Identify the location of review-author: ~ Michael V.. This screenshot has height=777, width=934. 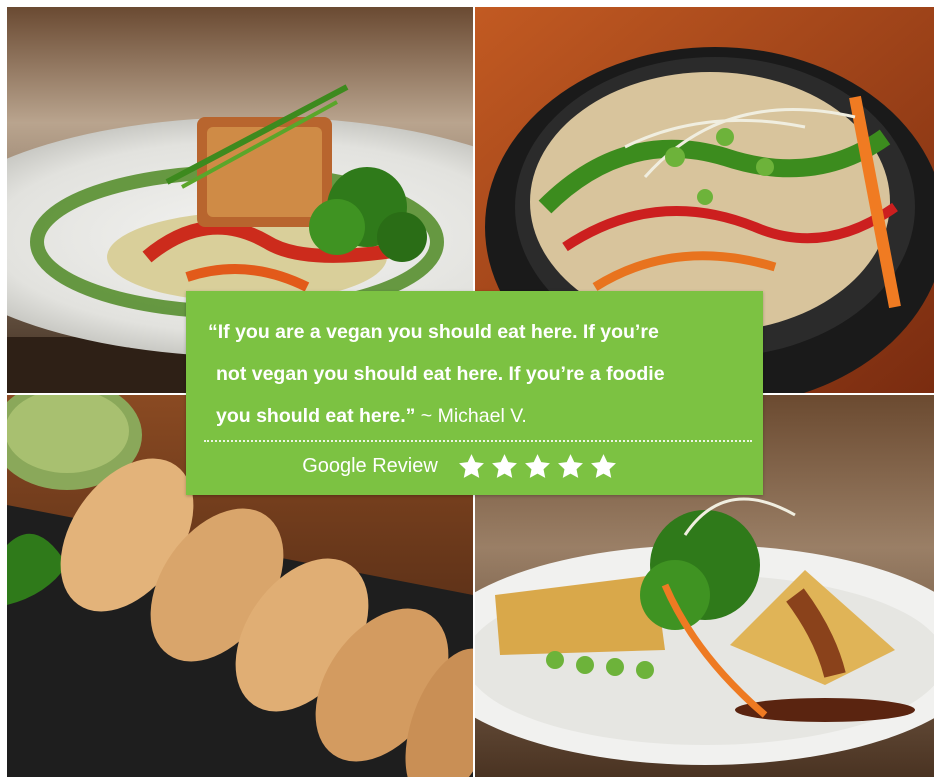
(471, 416).